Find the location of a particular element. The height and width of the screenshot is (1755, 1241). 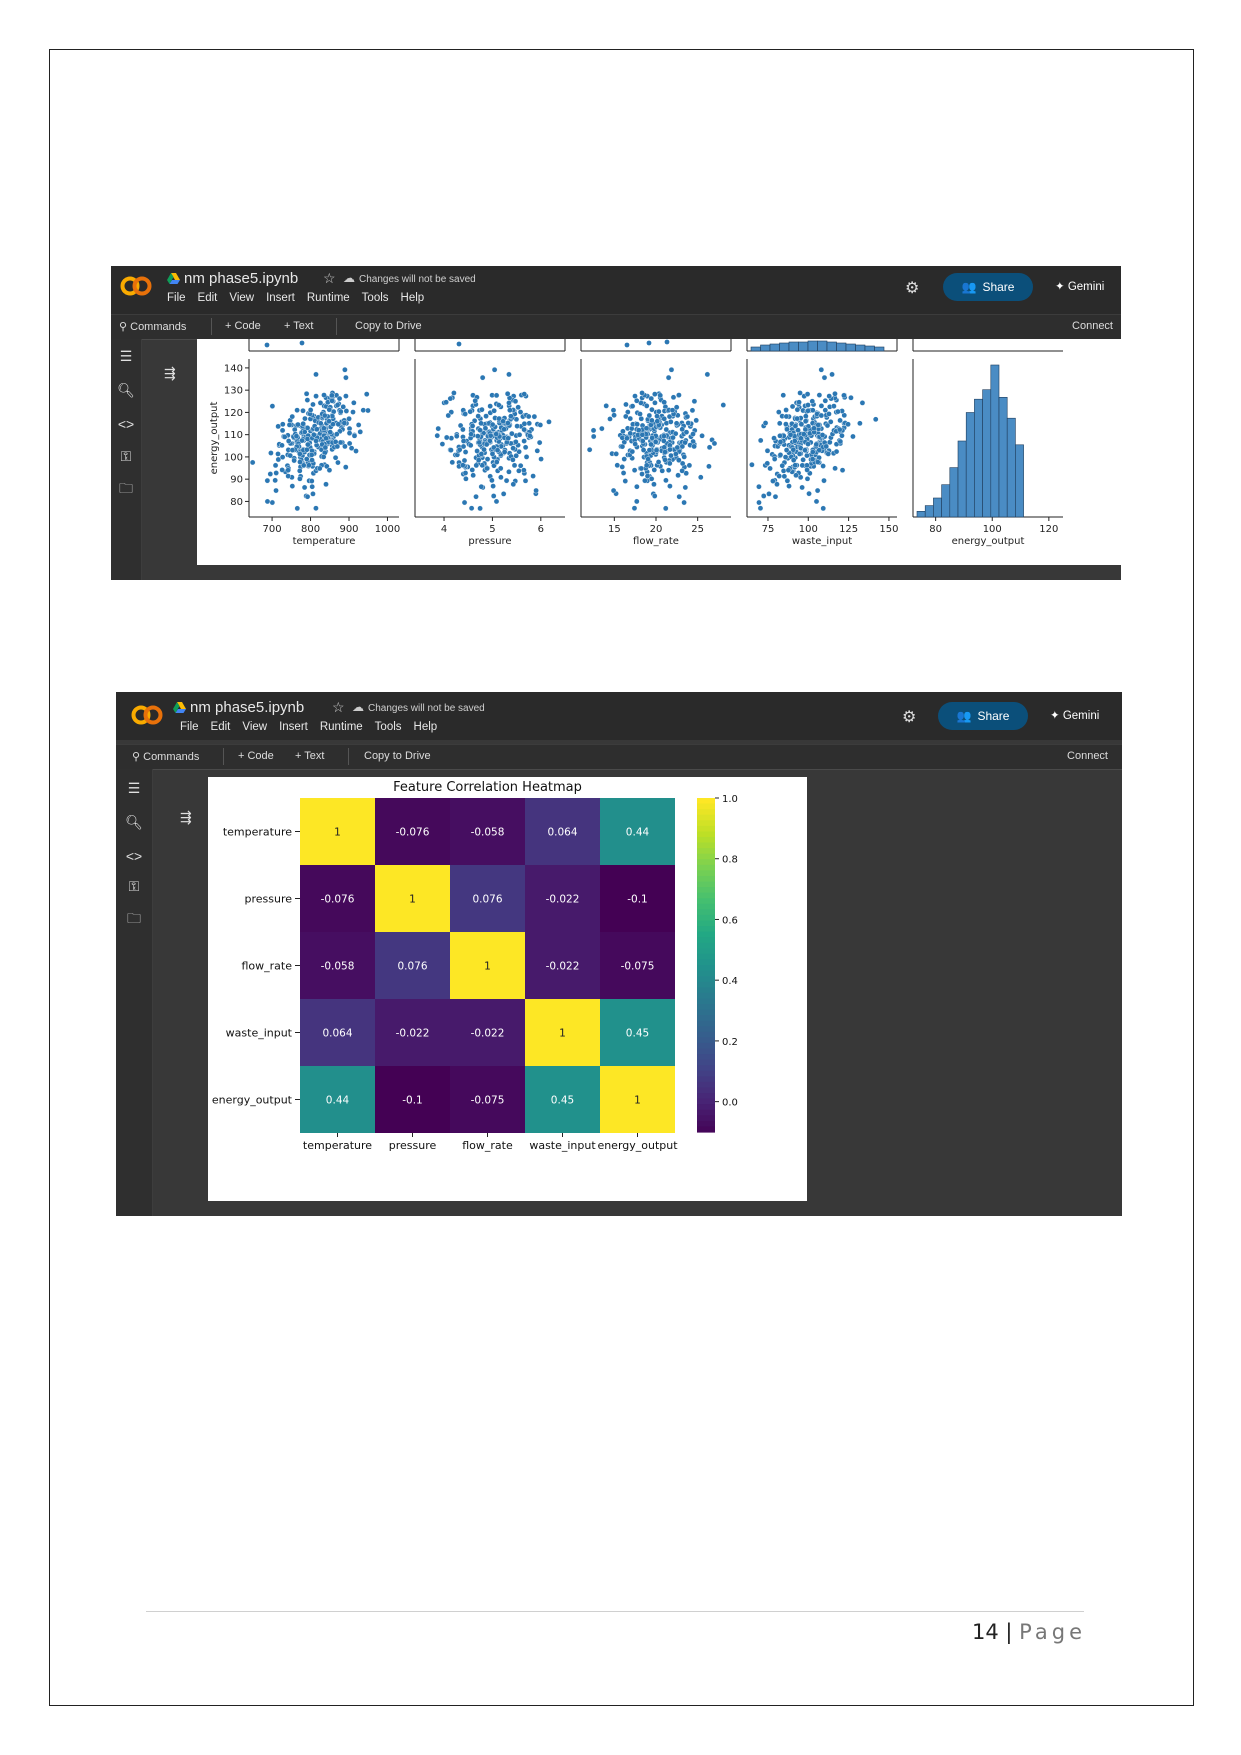

page-word: Page is located at coordinates (1052, 1632).